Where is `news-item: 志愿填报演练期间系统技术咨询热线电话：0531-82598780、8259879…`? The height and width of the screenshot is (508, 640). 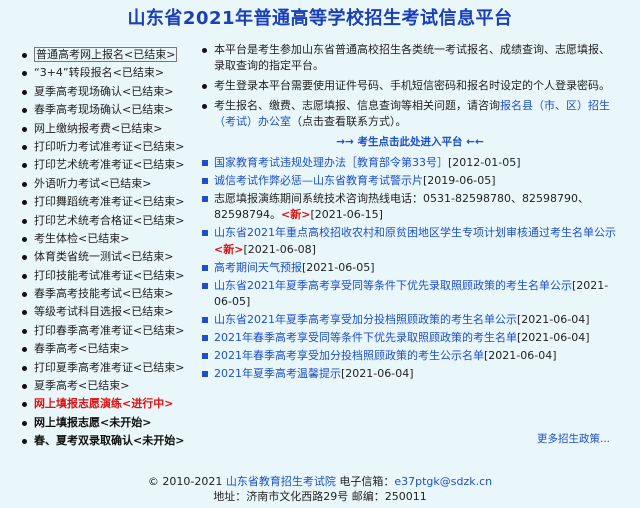 news-item: 志愿填报演练期间系统技术咨询热线电话：0531-82598780、8259879… is located at coordinates (410, 208).